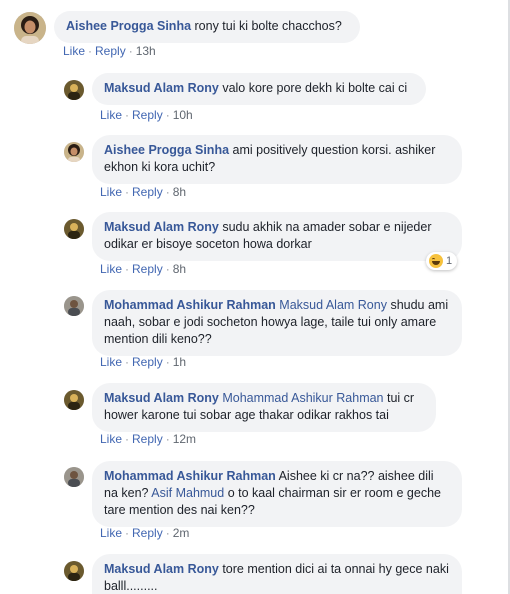 This screenshot has height=594, width=510. What do you see at coordinates (333, 305) in the screenshot?
I see `mention-link: Maksud Alam Rony` at bounding box center [333, 305].